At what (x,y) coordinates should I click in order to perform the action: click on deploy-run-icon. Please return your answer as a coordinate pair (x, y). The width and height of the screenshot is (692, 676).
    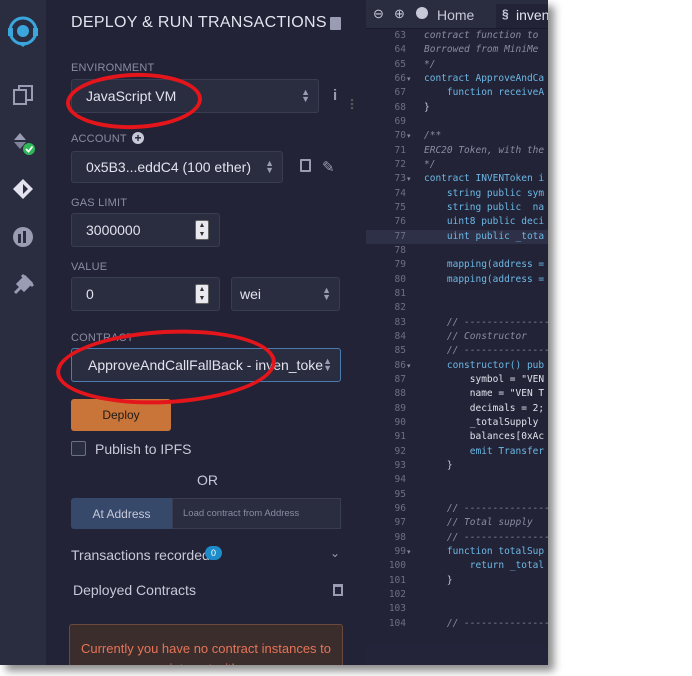
    Looking at the image, I should click on (23, 189).